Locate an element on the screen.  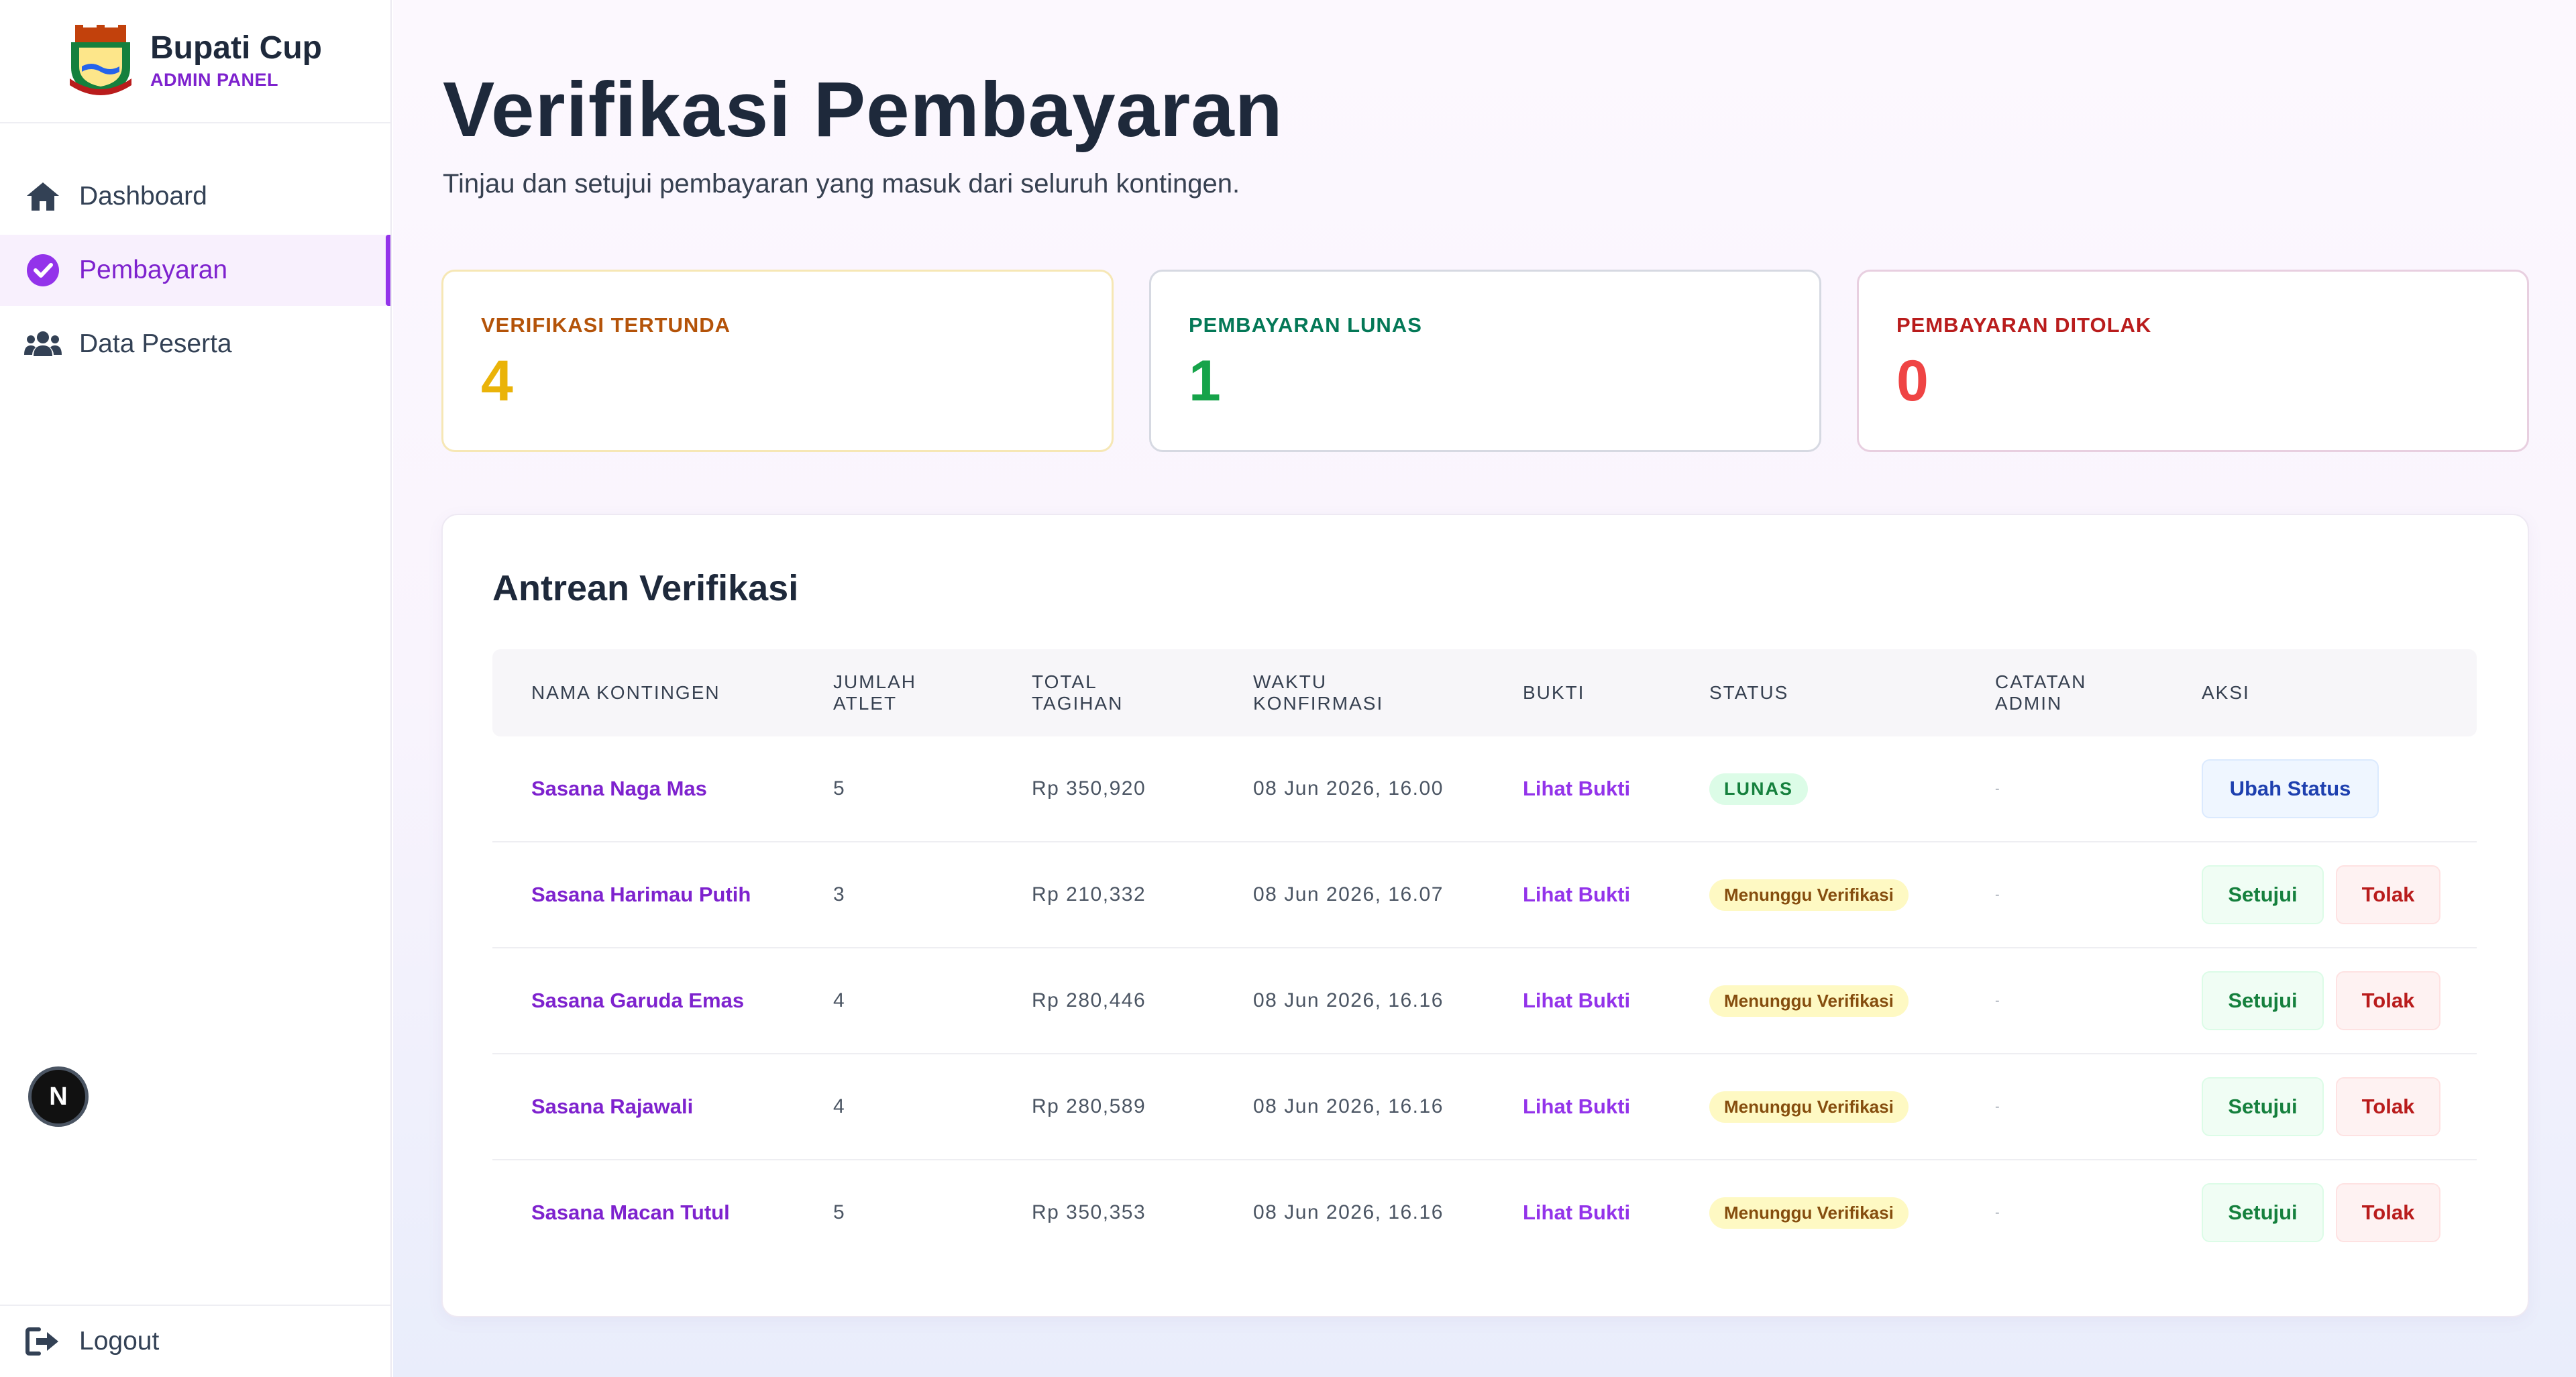
sidebar-item-label: Pembayaran is located at coordinates (153, 270).